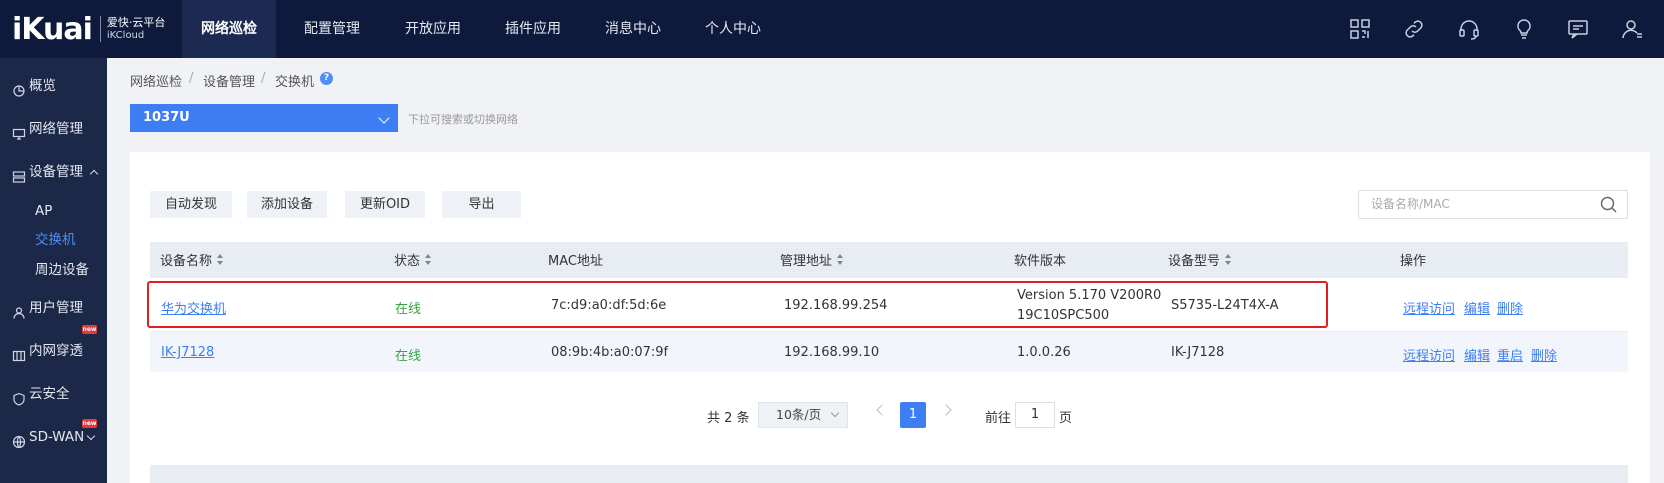  Describe the element at coordinates (187, 352) in the screenshot. I see `device-name-link: IK-J7128` at that location.